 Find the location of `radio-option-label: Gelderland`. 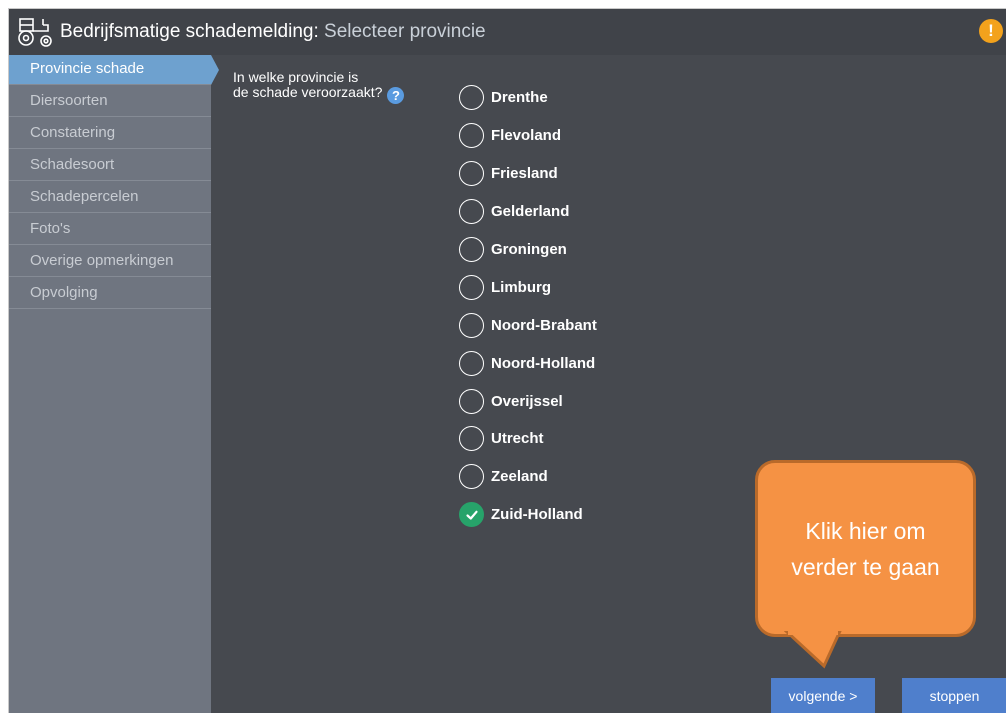

radio-option-label: Gelderland is located at coordinates (530, 212).